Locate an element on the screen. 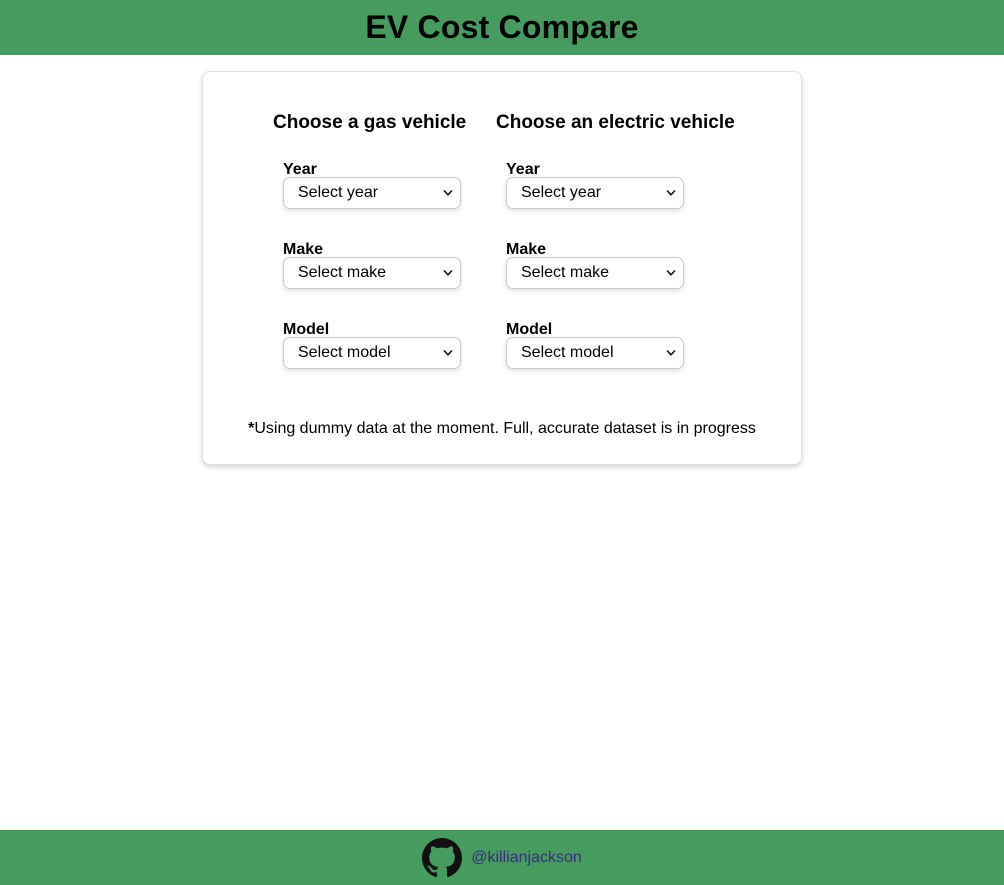 The width and height of the screenshot is (1004, 885). github-profile-link: @killianjackson is located at coordinates (502, 857).